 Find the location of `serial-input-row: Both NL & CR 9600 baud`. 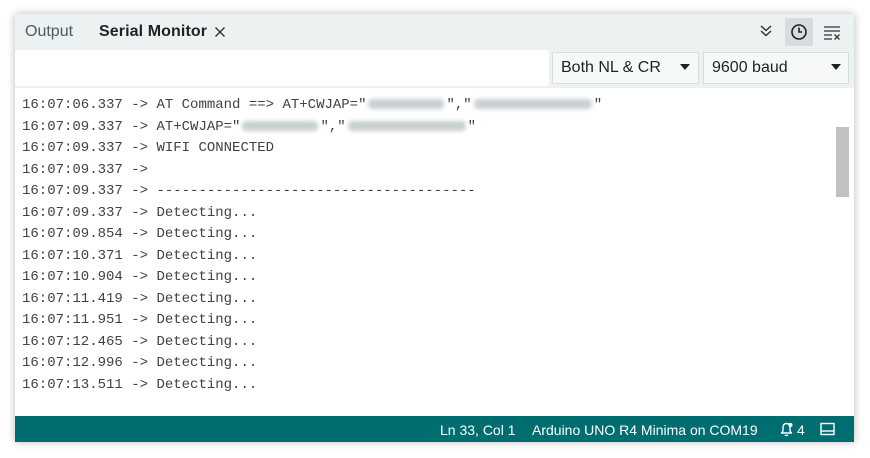

serial-input-row: Both NL & CR 9600 baud is located at coordinates (434, 69).